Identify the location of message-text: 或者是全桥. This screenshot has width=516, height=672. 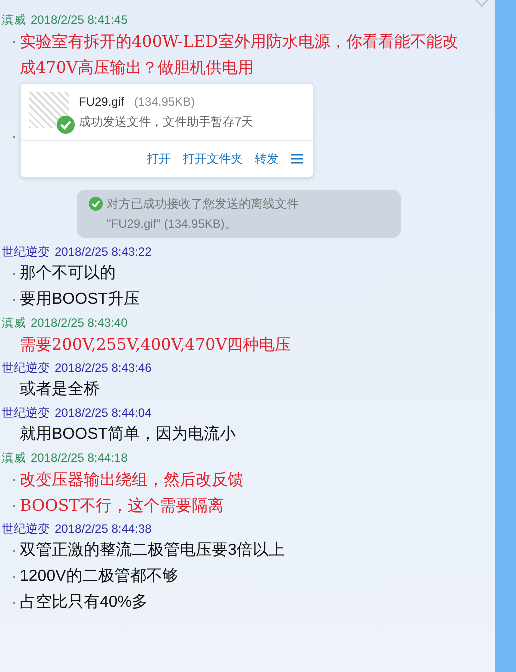
(60, 390).